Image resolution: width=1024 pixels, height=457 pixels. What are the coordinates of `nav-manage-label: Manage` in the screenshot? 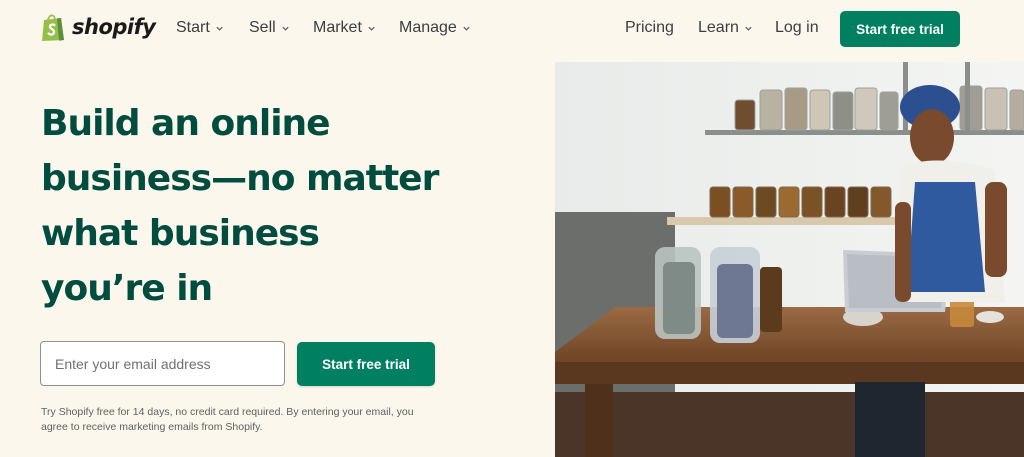 It's located at (428, 27).